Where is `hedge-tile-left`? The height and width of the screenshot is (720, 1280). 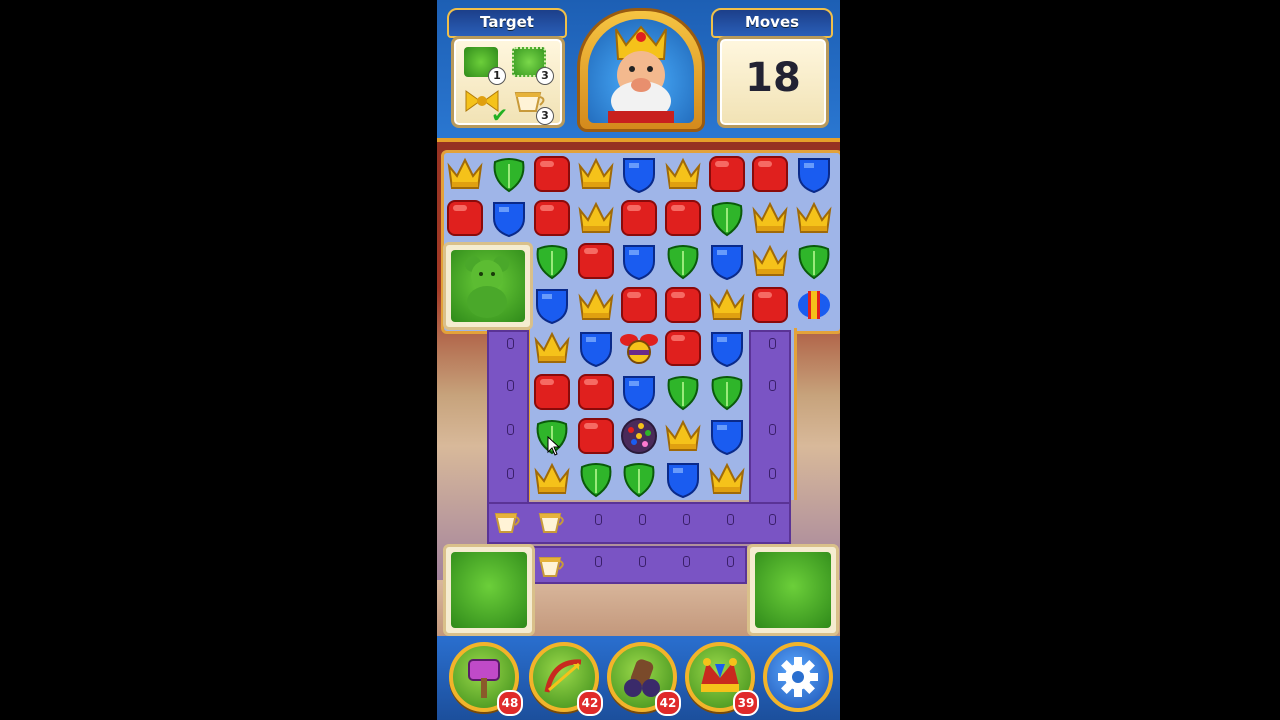 hedge-tile-left is located at coordinates (489, 590).